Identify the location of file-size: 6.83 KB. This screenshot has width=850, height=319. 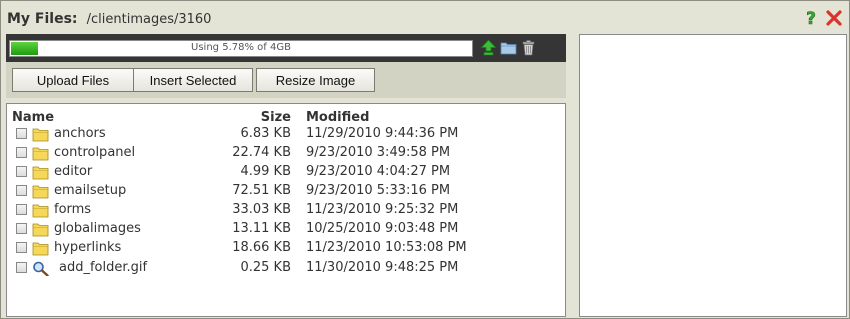
(265, 133).